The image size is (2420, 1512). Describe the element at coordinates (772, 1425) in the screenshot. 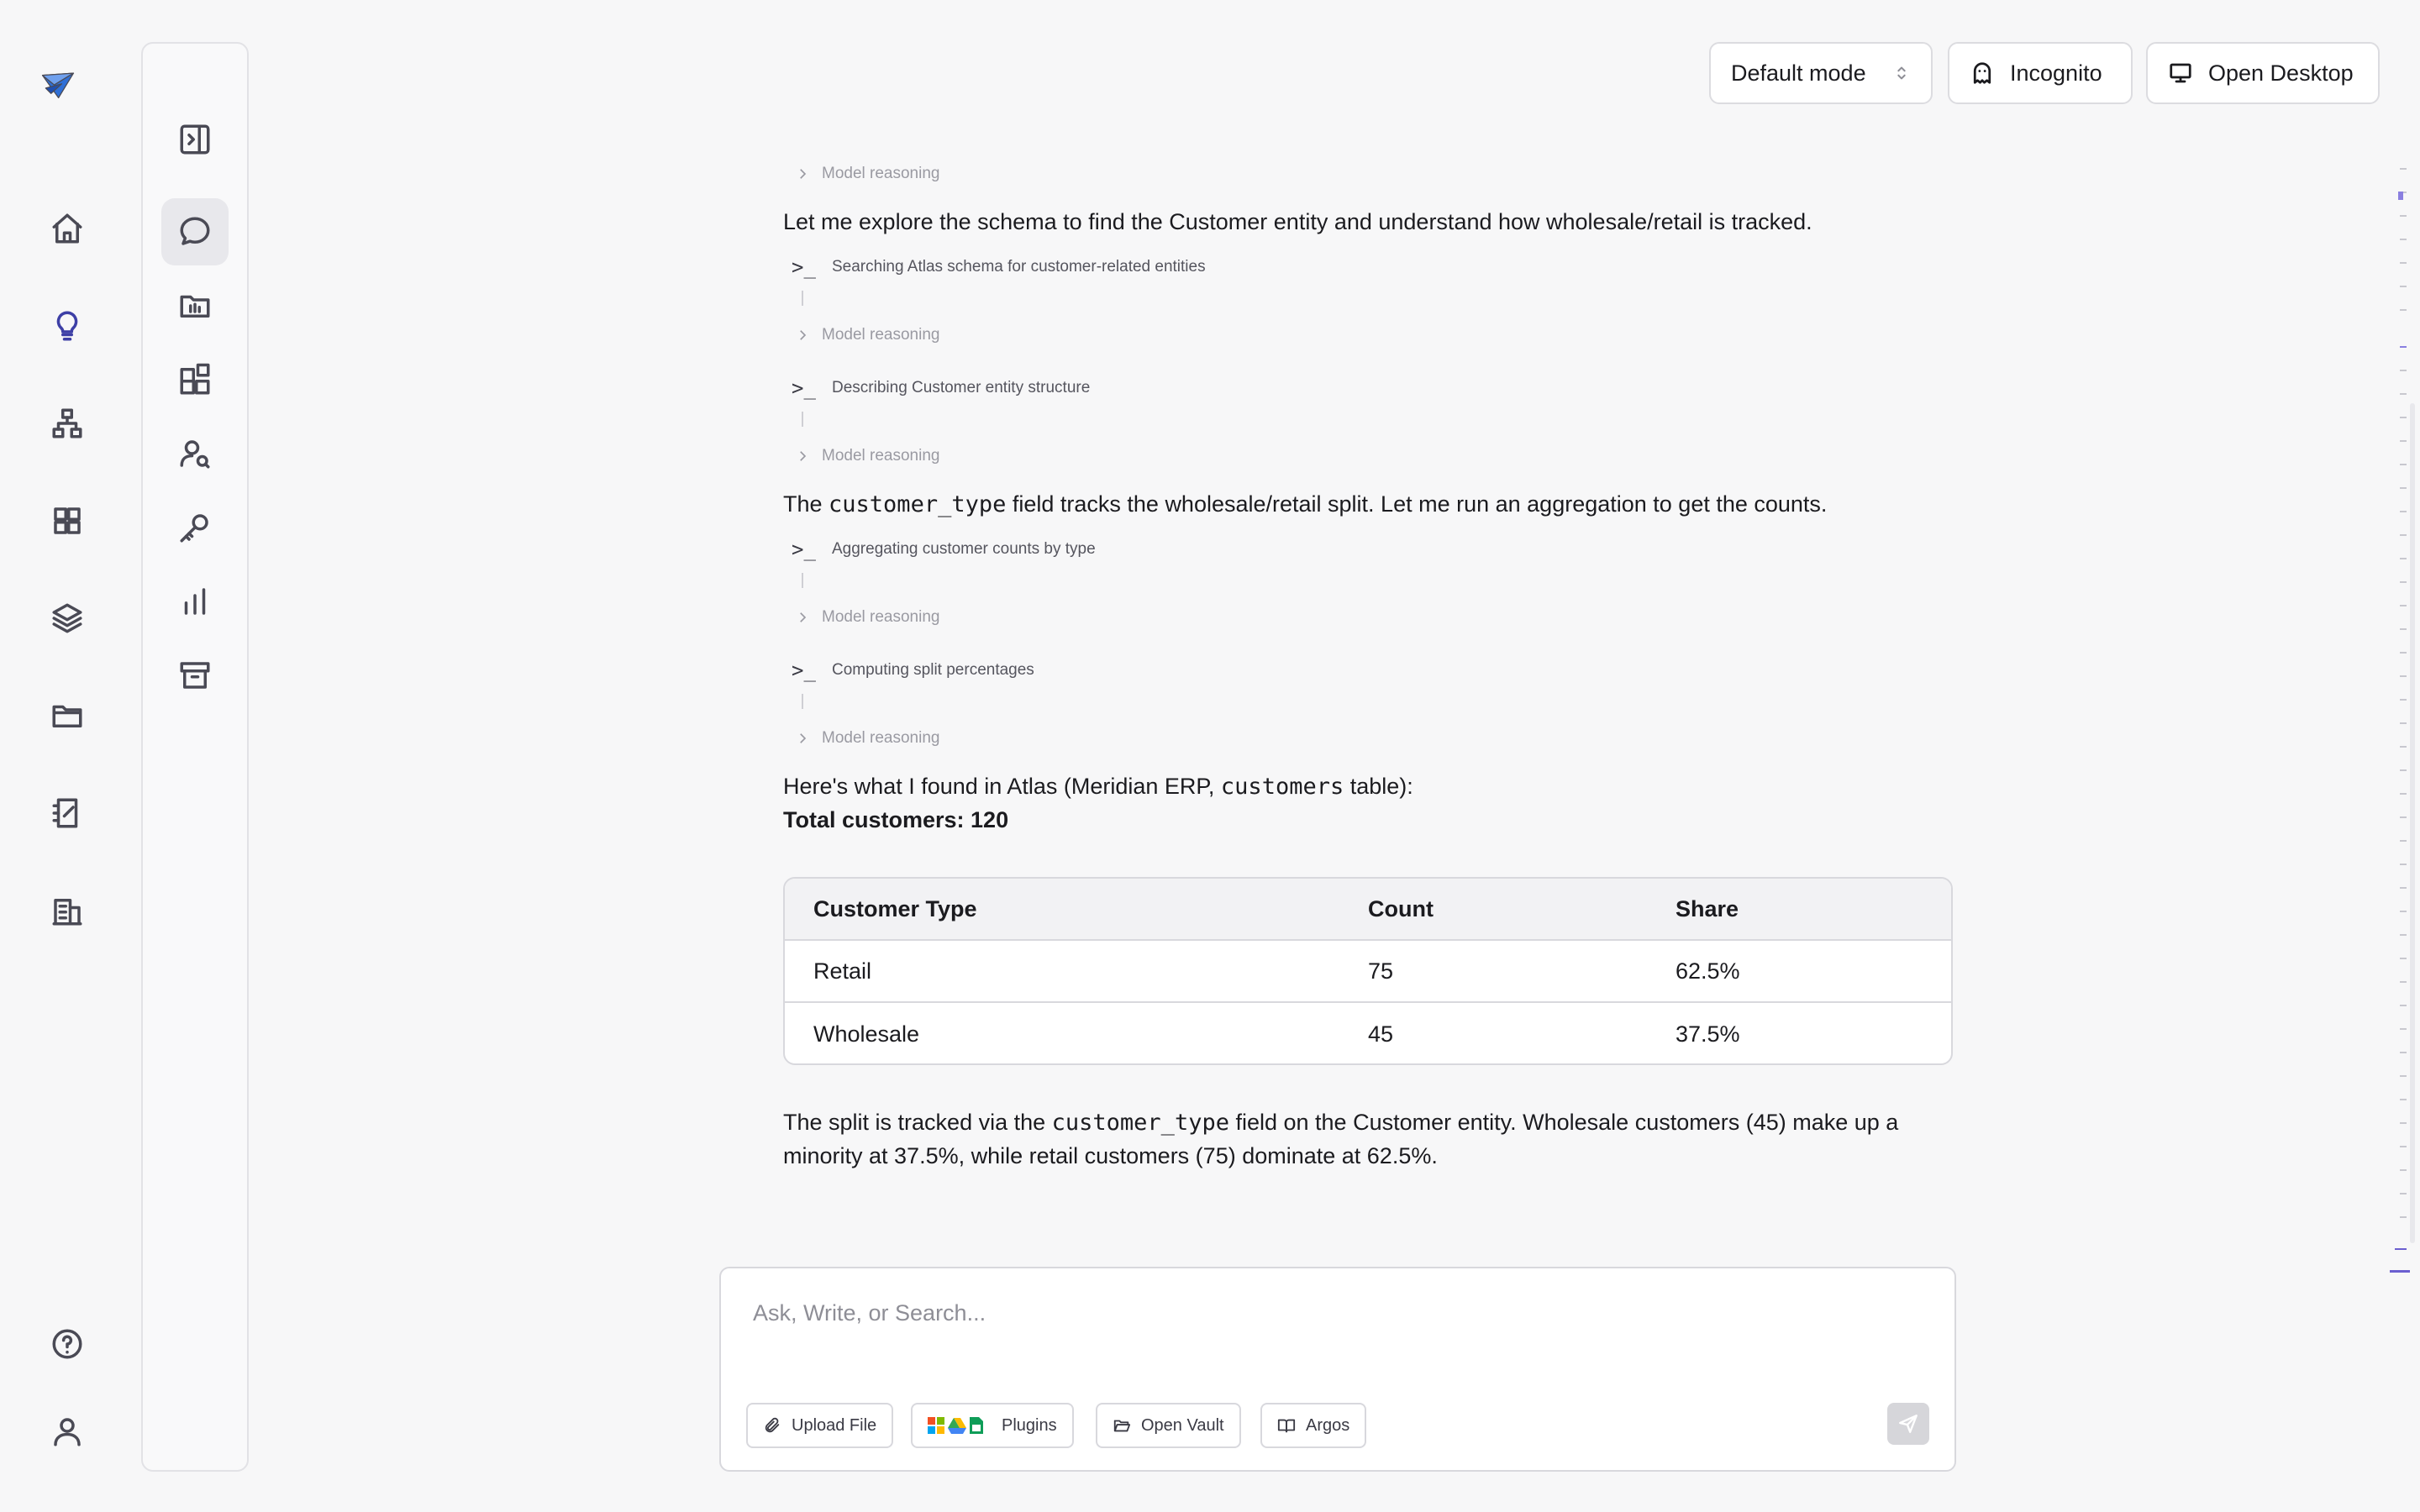

I see `paperclip-icon` at that location.